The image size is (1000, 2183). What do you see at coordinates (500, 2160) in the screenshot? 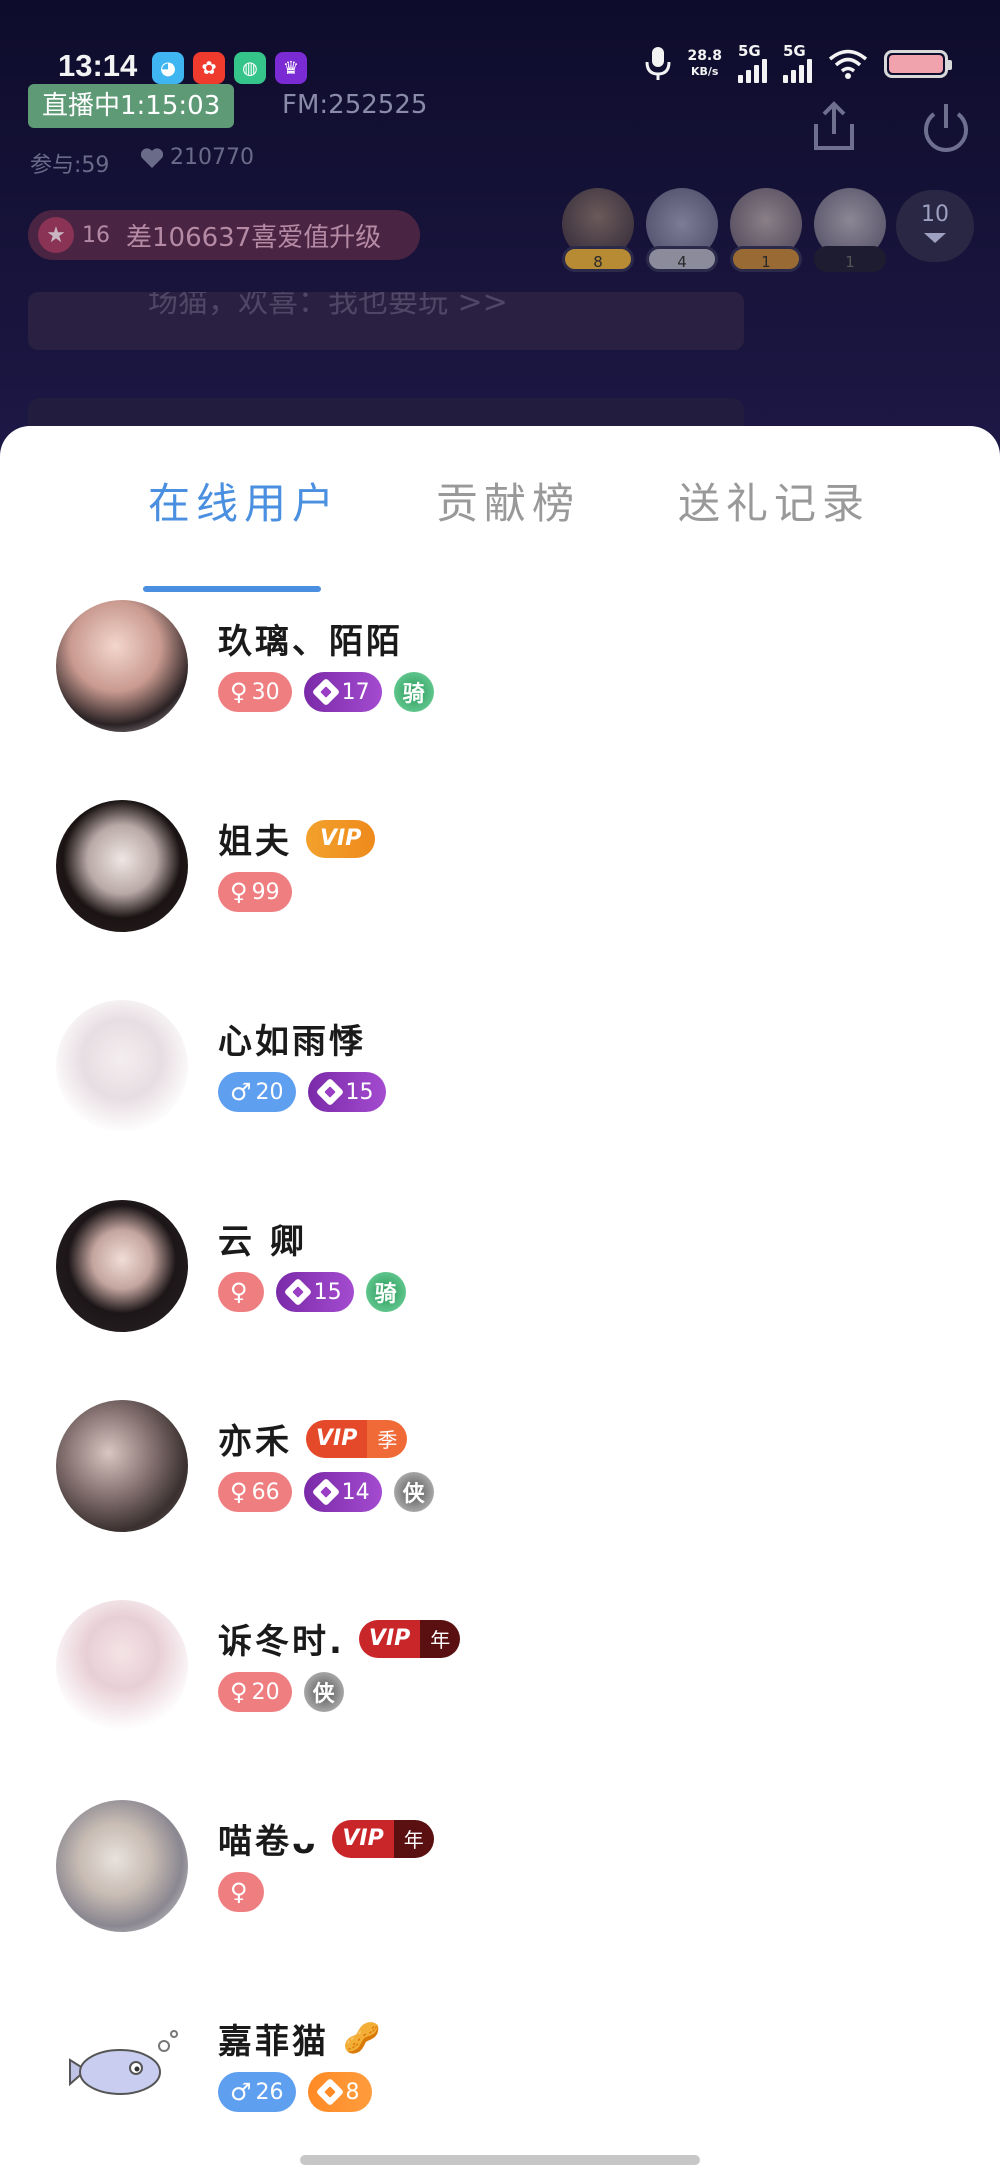
I see `home-indicator` at bounding box center [500, 2160].